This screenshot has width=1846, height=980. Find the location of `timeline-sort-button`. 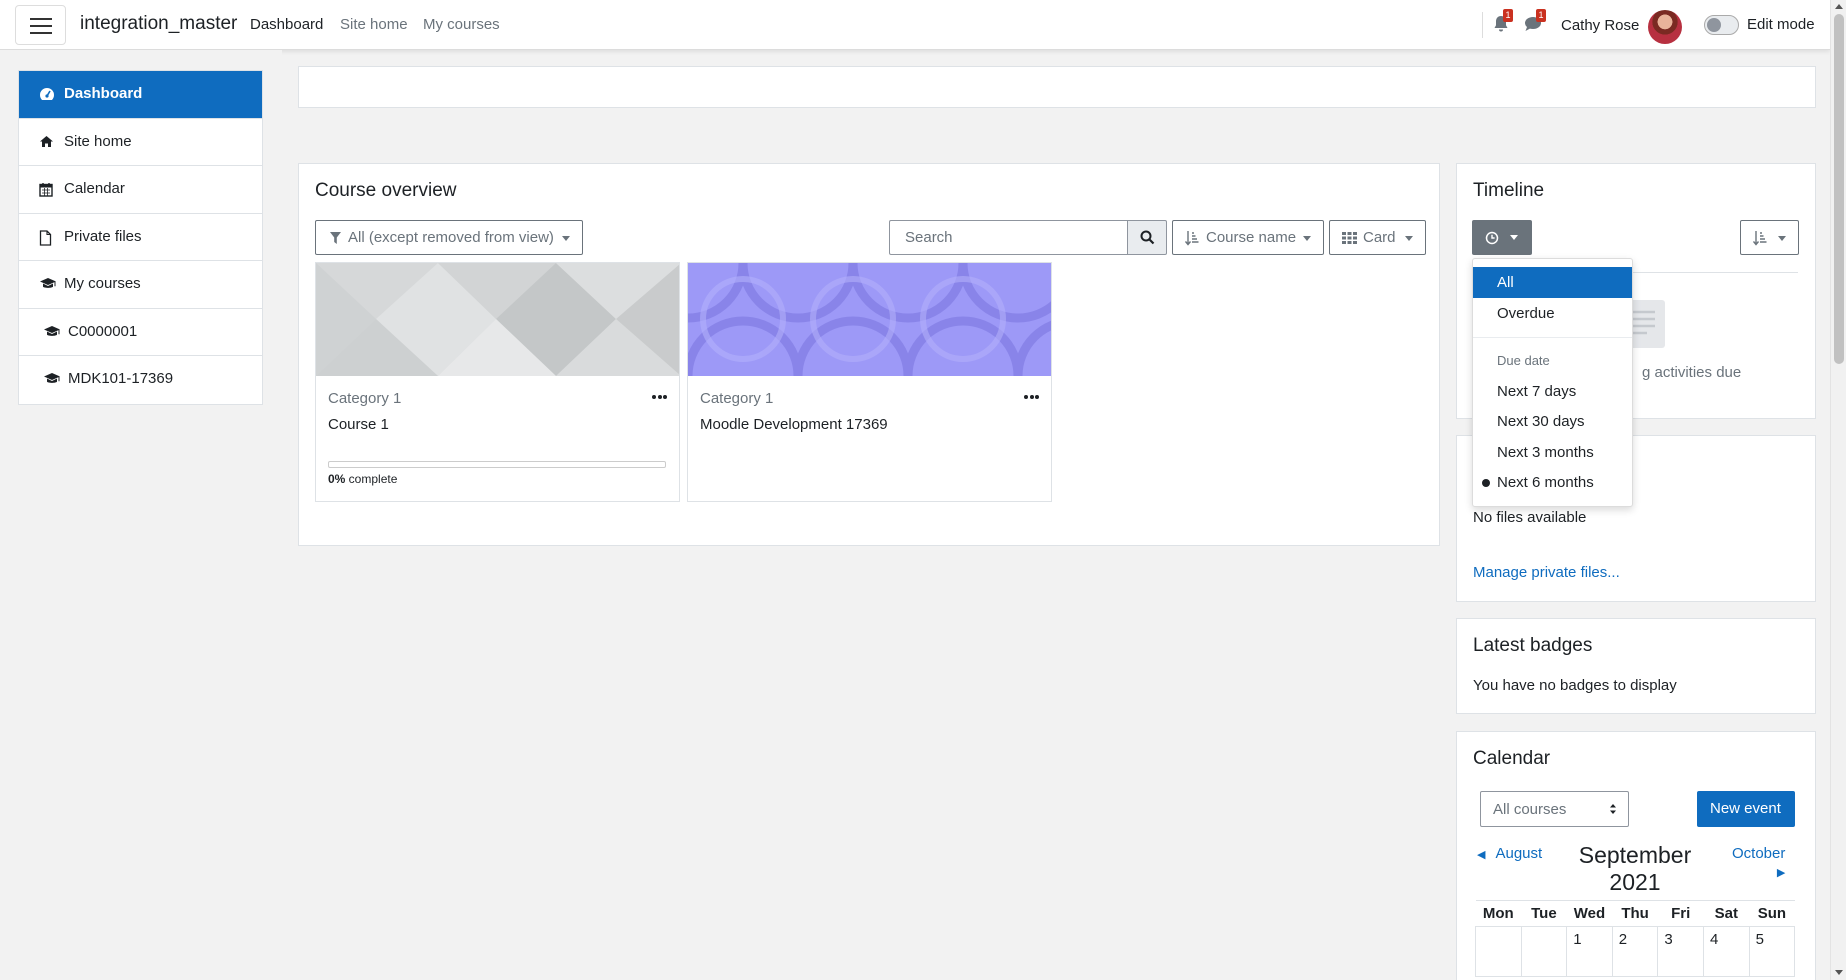

timeline-sort-button is located at coordinates (1769, 237).